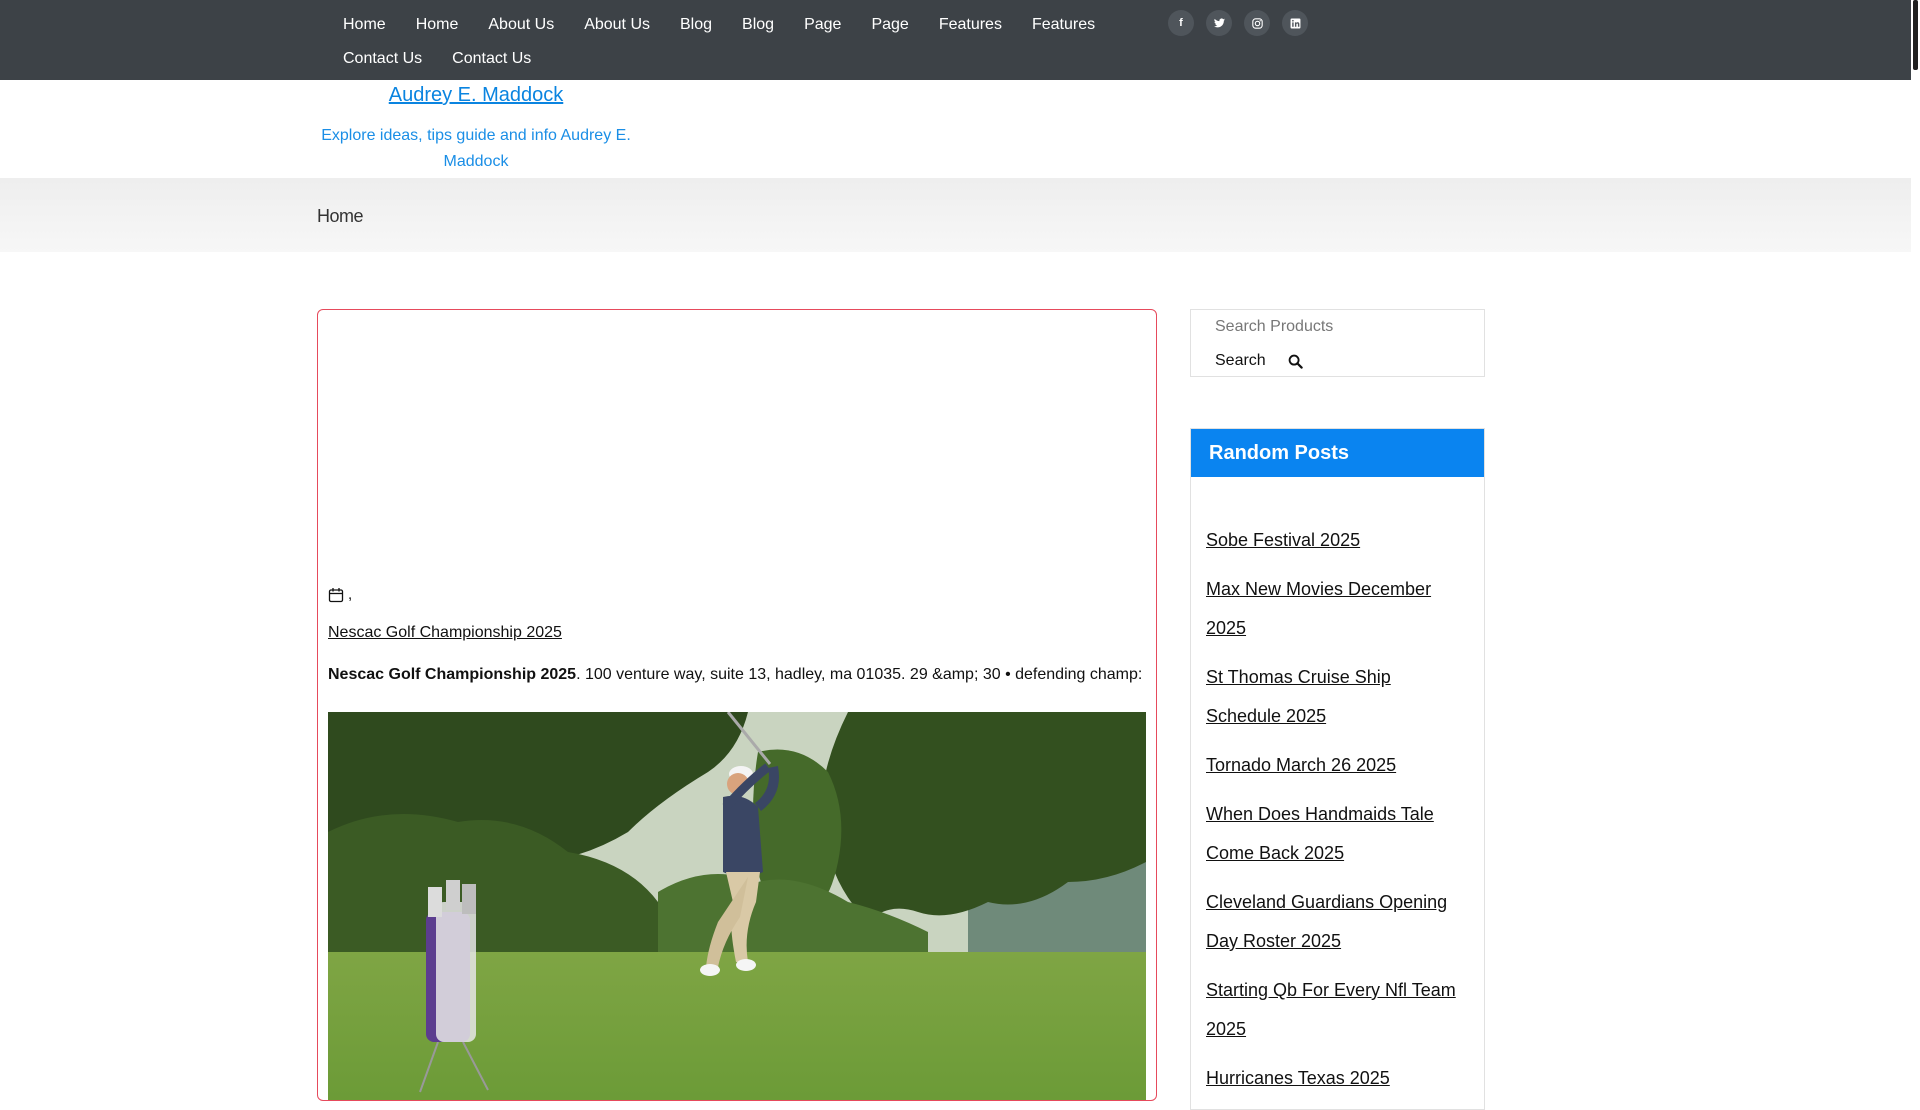  I want to click on linkedin-glyph, so click(1295, 23).